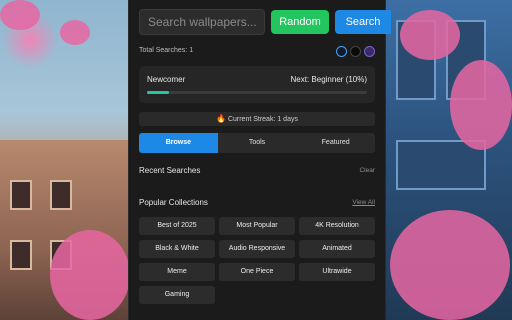 The image size is (512, 320). What do you see at coordinates (369, 51) in the screenshot?
I see `theme-swatch-purple` at bounding box center [369, 51].